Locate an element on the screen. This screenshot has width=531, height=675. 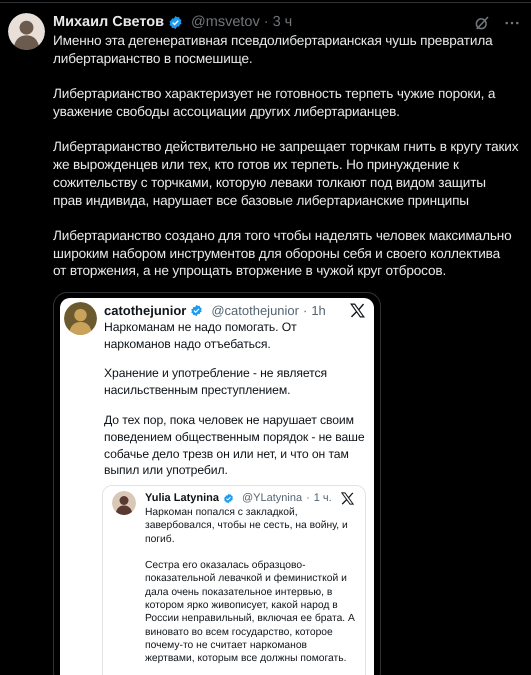
post-time: 3 ч is located at coordinates (282, 22).